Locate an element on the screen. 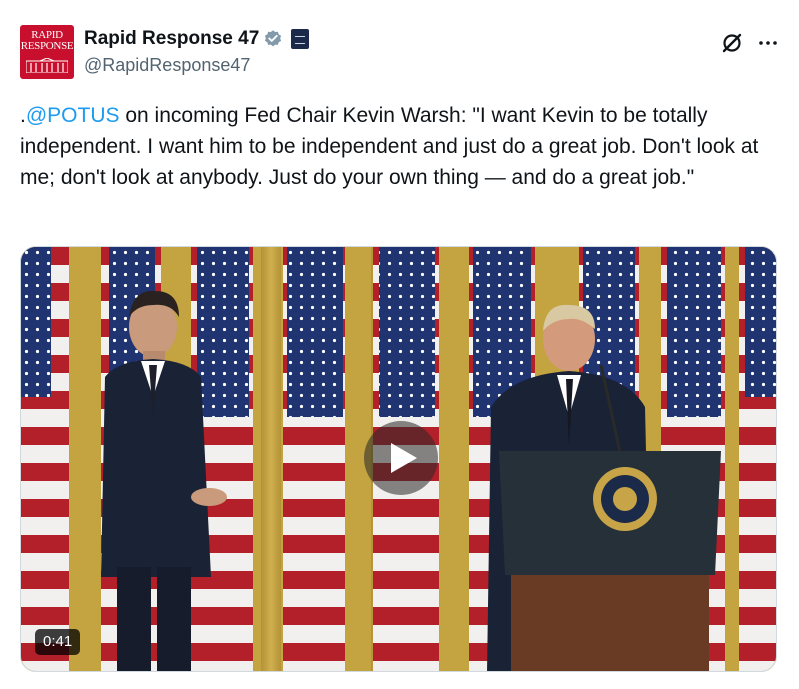  verified-badge-icon is located at coordinates (273, 39).